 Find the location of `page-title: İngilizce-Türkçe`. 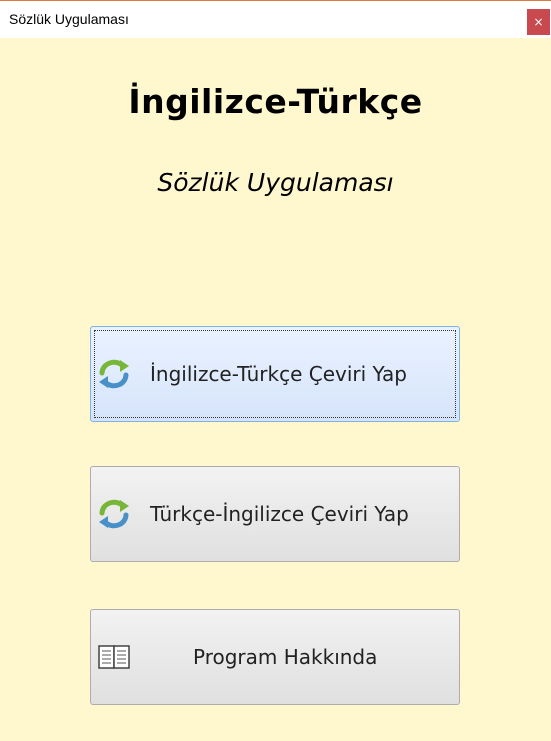

page-title: İngilizce-Türkçe is located at coordinates (275, 101).